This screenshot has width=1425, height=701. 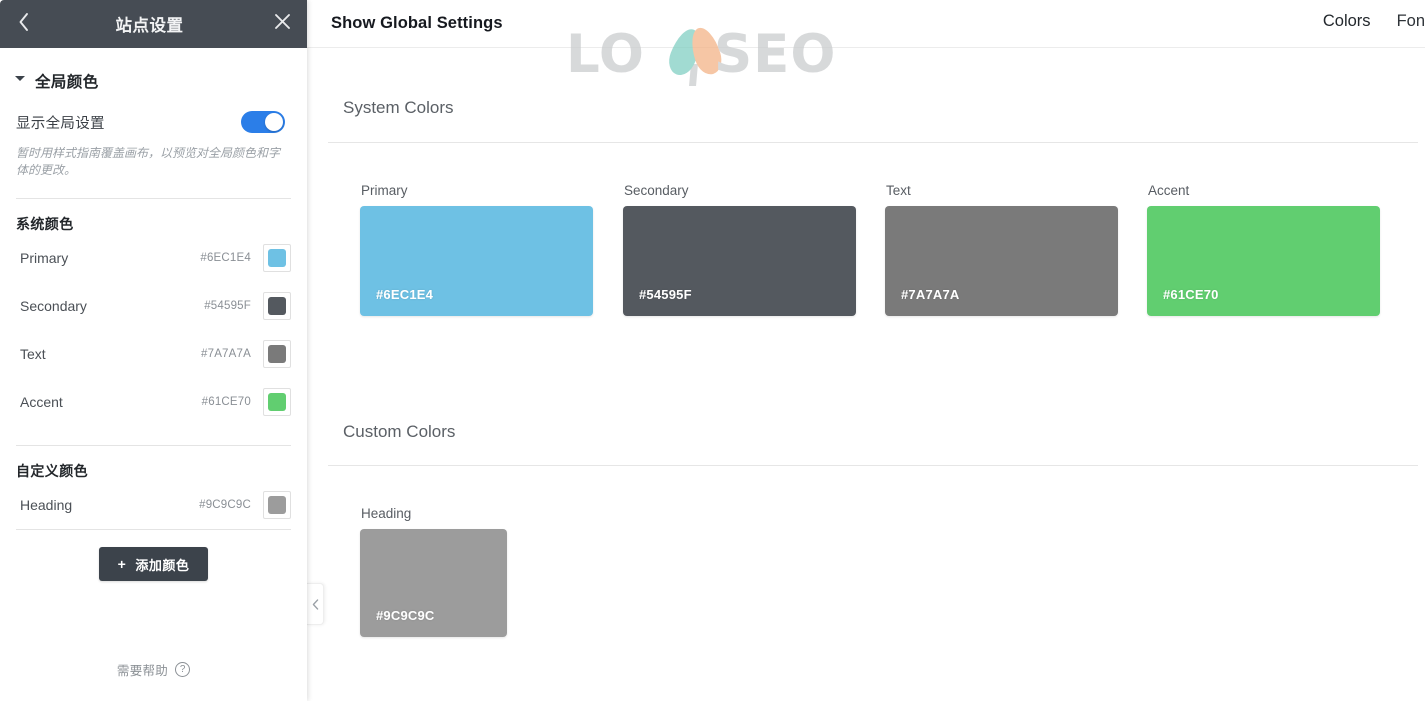 I want to click on swatch-hex-value: #61CE70, so click(x=1191, y=294).